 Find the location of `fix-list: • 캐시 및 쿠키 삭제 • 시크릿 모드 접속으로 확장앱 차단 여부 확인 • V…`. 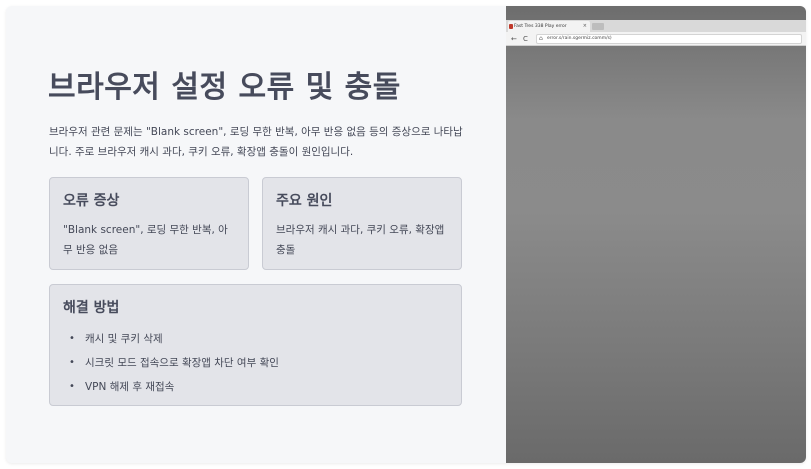

fix-list: • 캐시 및 쿠키 삭제 • 시크릿 모드 접속으로 확장앱 차단 여부 확인 • V… is located at coordinates (255, 363).